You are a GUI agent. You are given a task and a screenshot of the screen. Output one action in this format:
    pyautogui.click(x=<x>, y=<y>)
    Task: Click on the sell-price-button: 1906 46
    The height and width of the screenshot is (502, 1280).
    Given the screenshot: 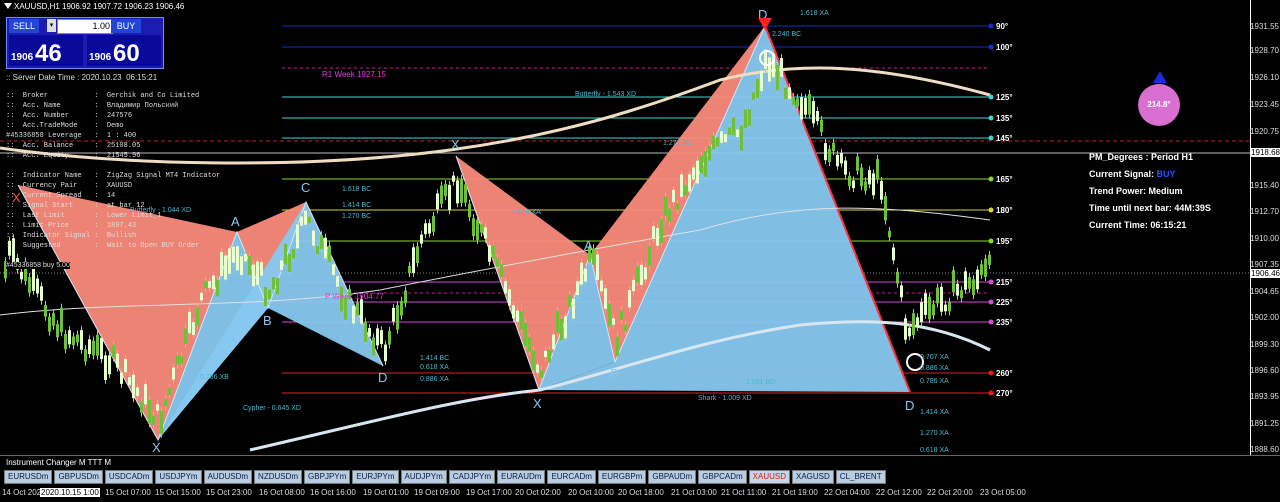 What is the action you would take?
    pyautogui.click(x=46, y=51)
    